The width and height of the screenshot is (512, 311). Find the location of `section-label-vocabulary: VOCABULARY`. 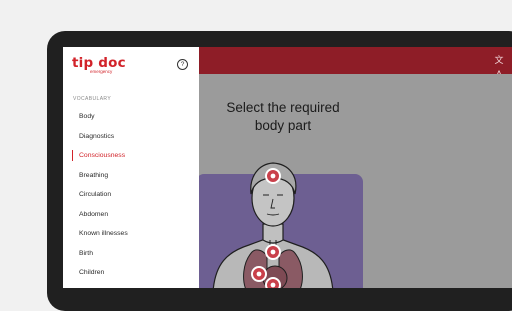

section-label-vocabulary: VOCABULARY is located at coordinates (92, 99).